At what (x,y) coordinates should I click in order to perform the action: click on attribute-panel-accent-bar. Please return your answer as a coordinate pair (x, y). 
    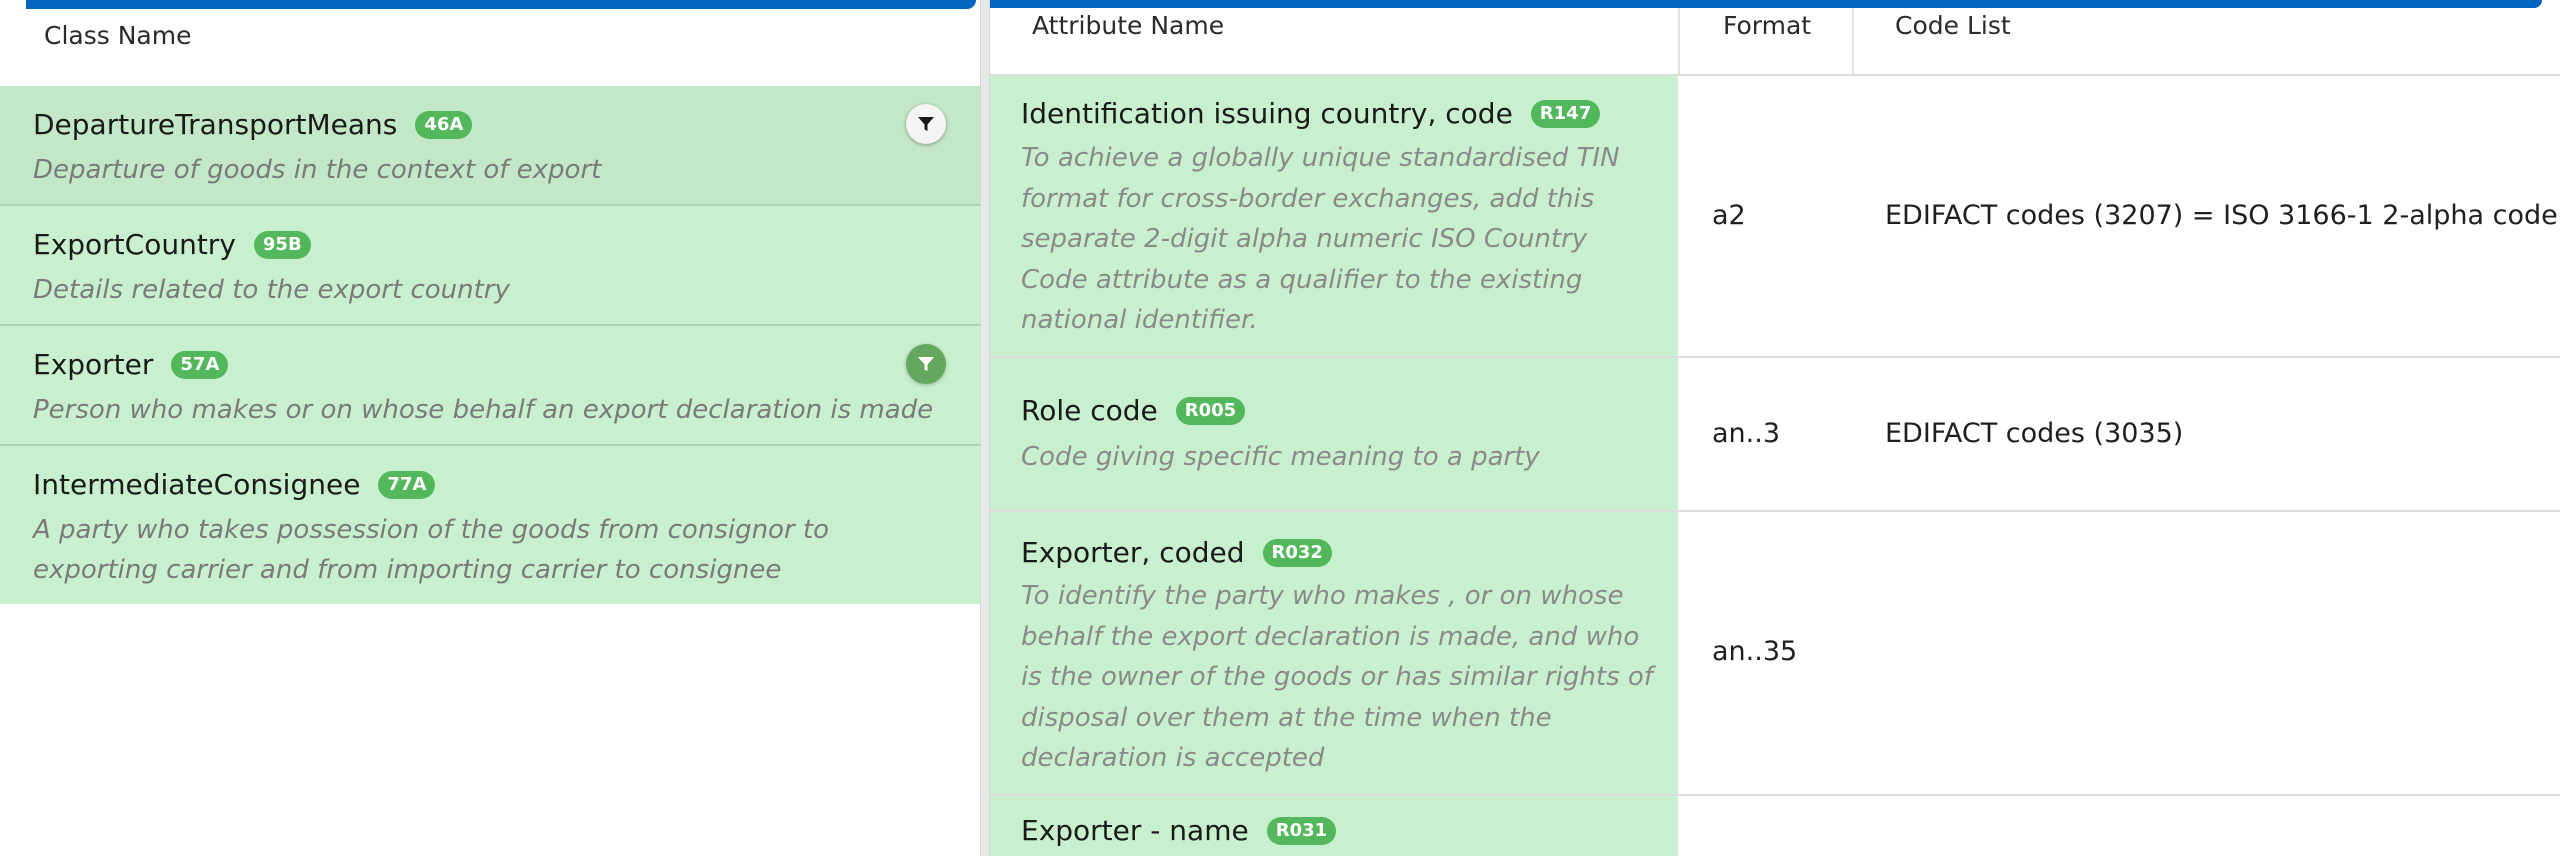
    Looking at the image, I should click on (1766, 4).